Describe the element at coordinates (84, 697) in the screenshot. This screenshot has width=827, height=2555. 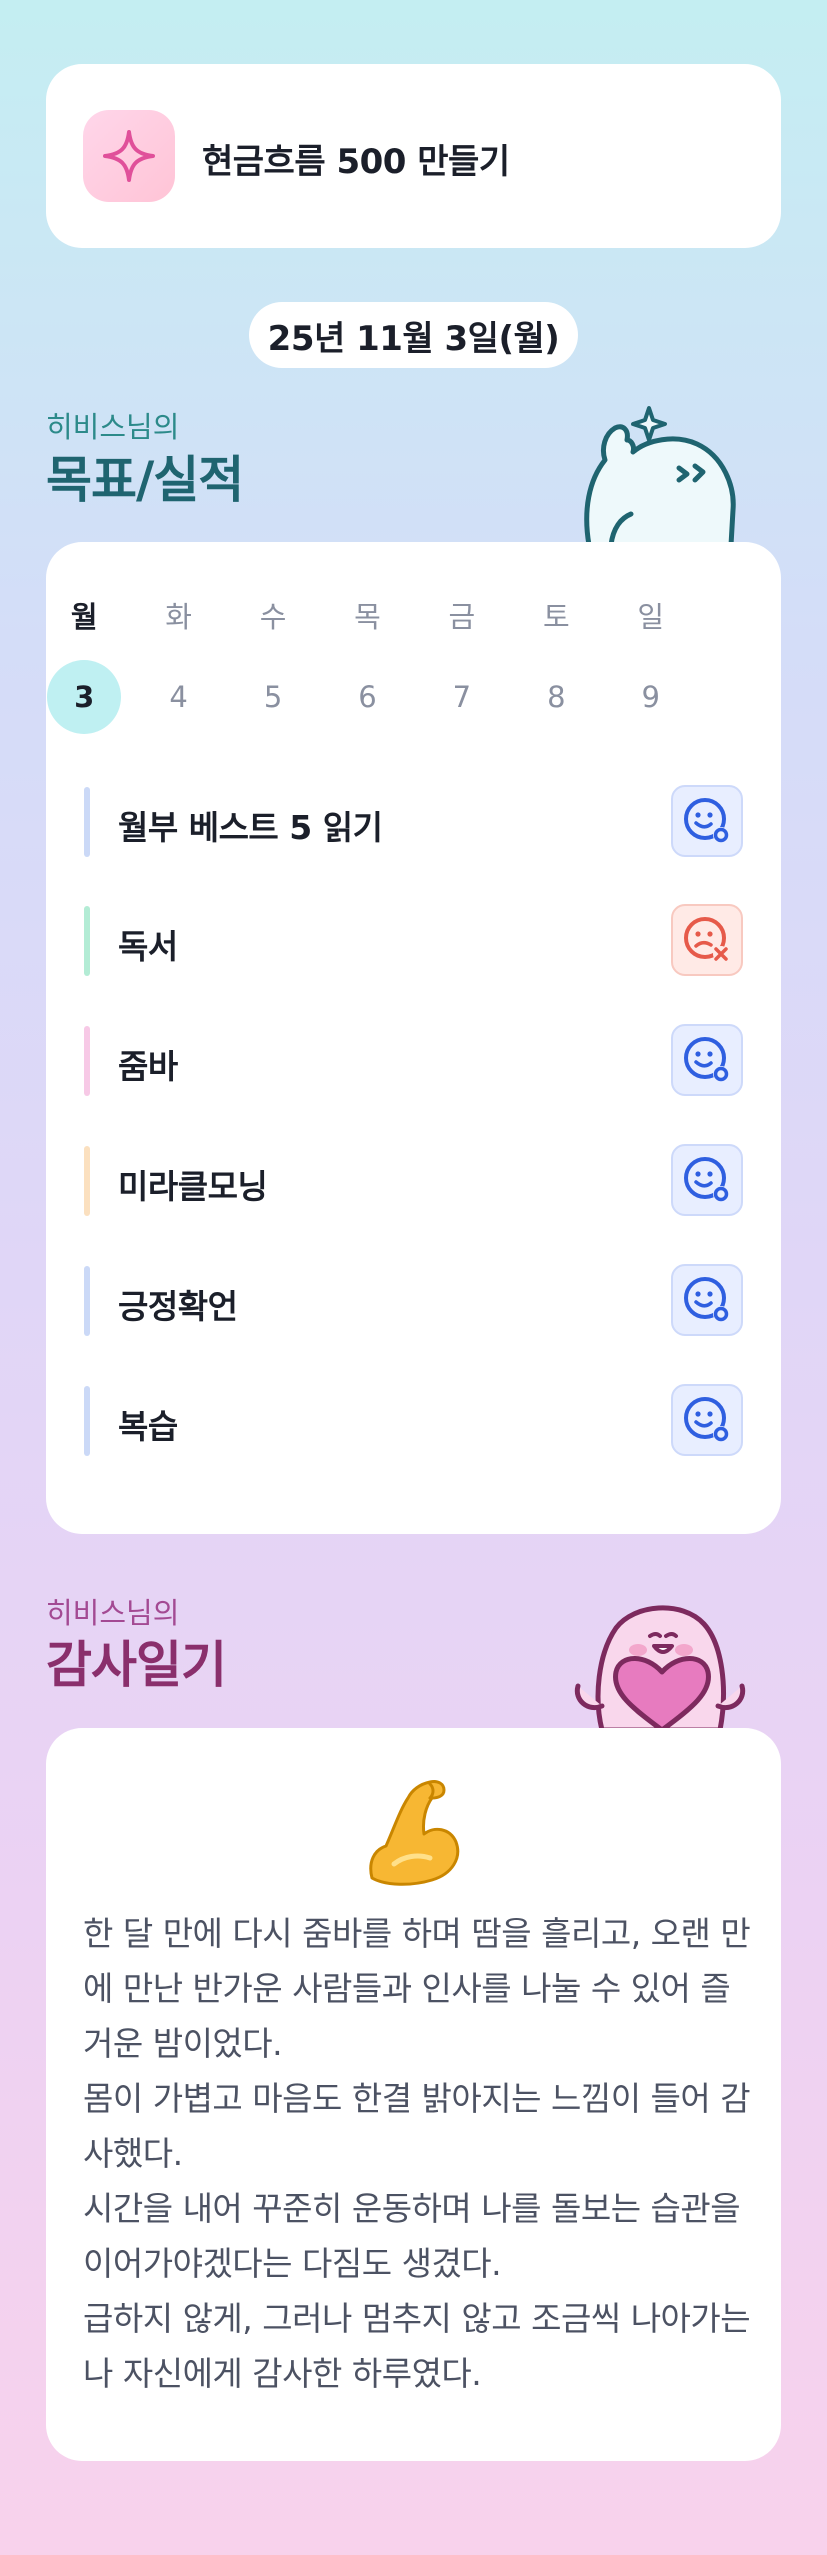
I see `date-cell-selected: 3` at that location.